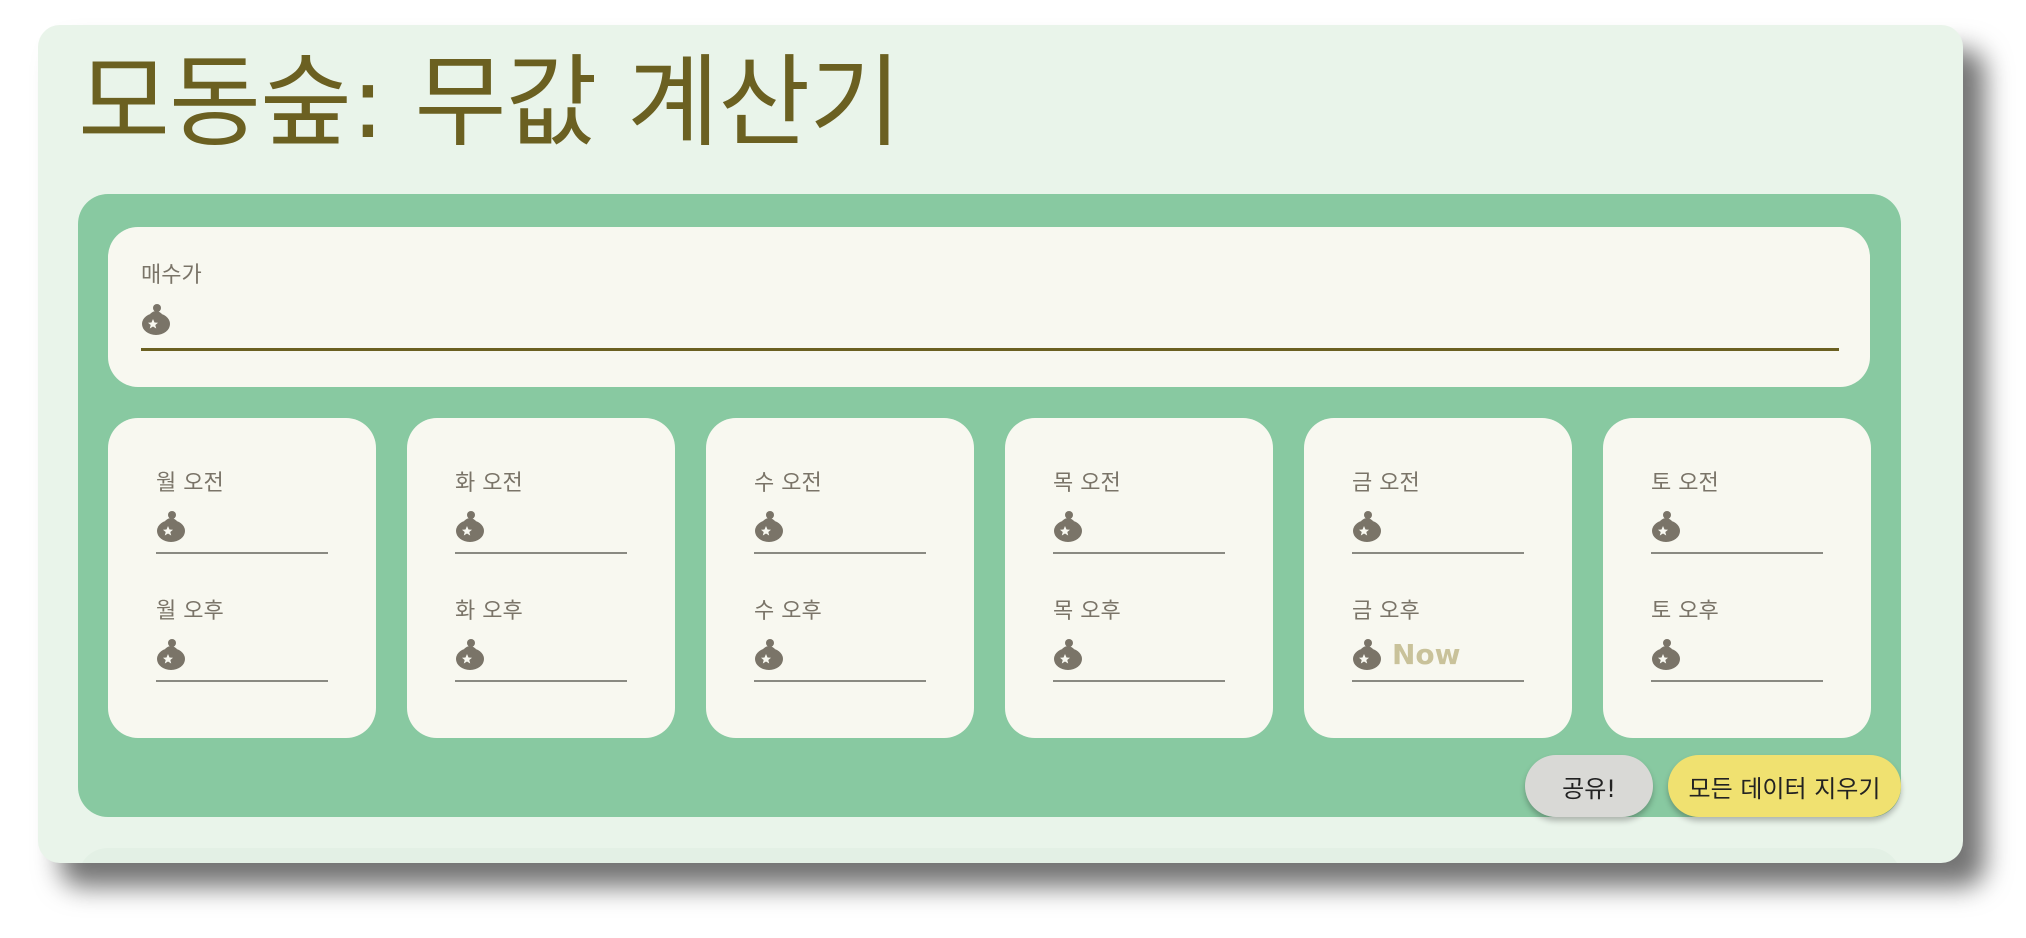 The width and height of the screenshot is (2026, 938). What do you see at coordinates (1685, 611) in the screenshot?
I see `price-label-sat-pm: 토 오후` at bounding box center [1685, 611].